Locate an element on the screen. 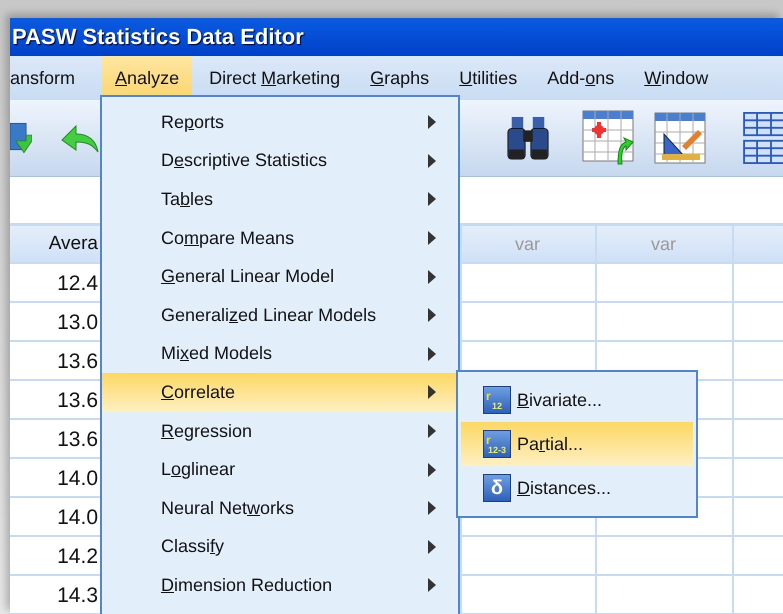  window-title: PASW Statistics Data Editor is located at coordinates (157, 37).